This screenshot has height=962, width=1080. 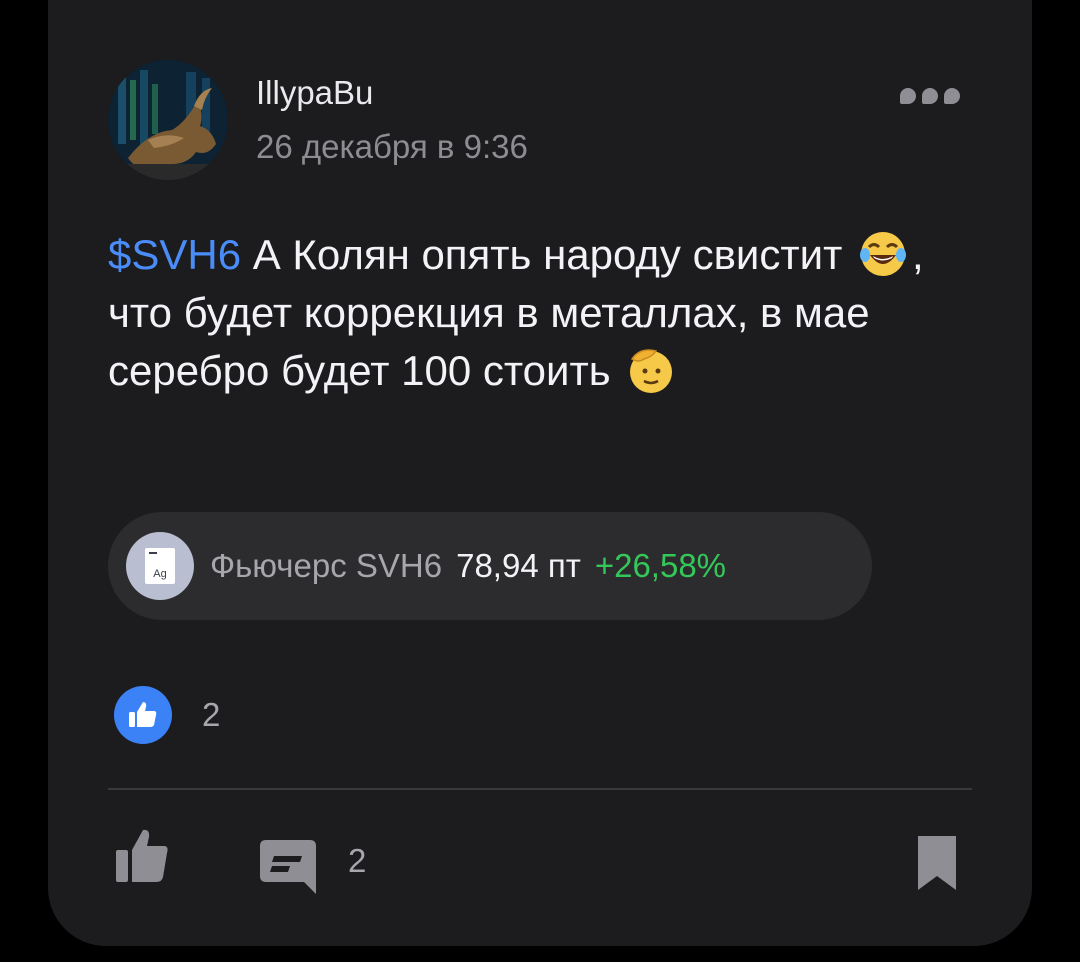 I want to click on instrument-chip: Ag Фьючерс SVH6 78,94 пт +26,58%, so click(x=490, y=566).